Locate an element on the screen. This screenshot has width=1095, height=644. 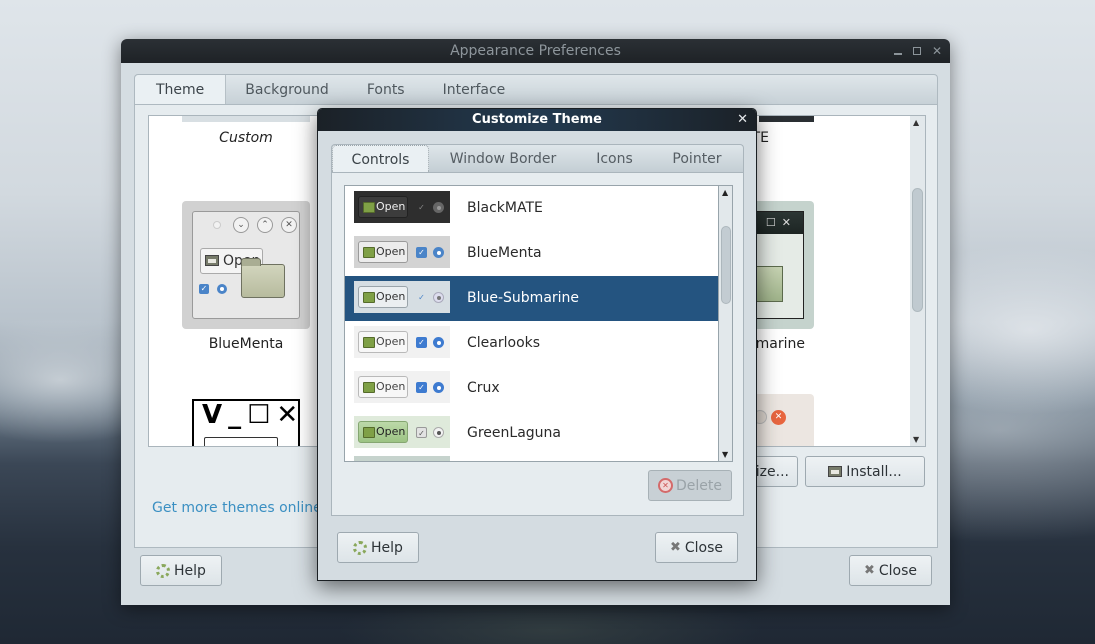
dialog-titlebar: Customize Theme ✕ is located at coordinates (537, 120).